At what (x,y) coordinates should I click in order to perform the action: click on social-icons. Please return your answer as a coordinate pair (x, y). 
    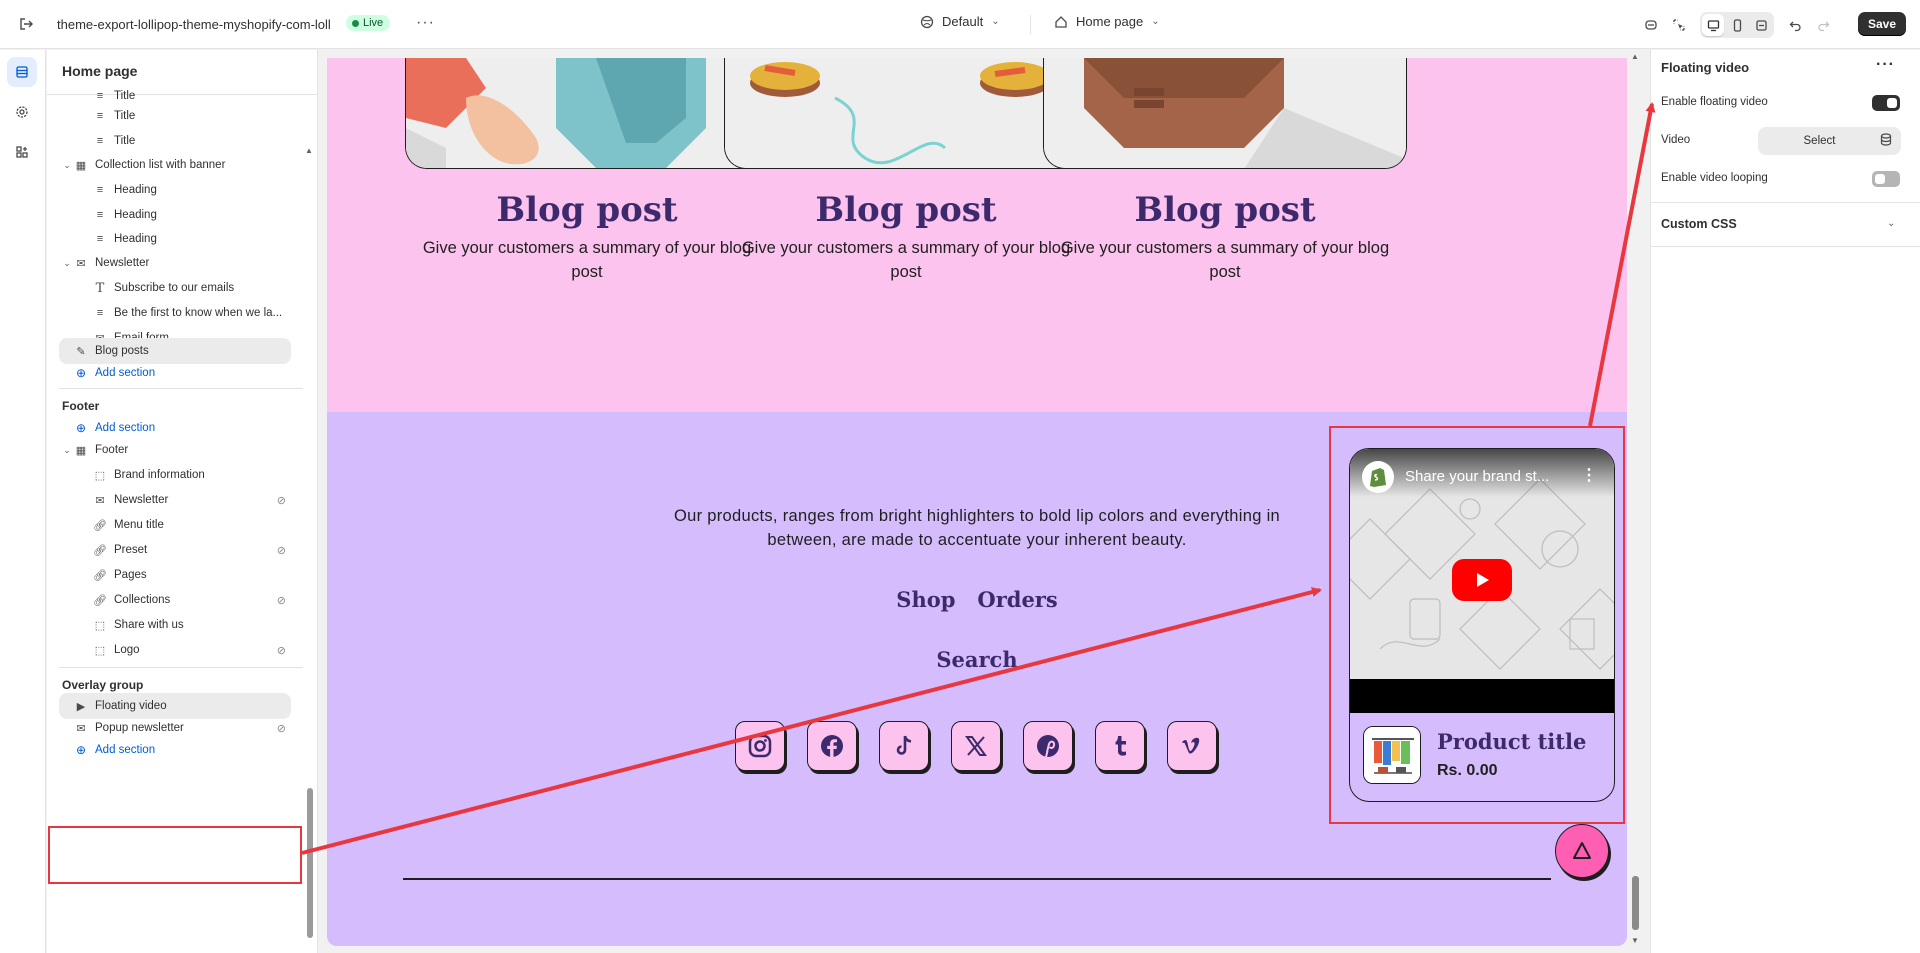
    Looking at the image, I should click on (976, 746).